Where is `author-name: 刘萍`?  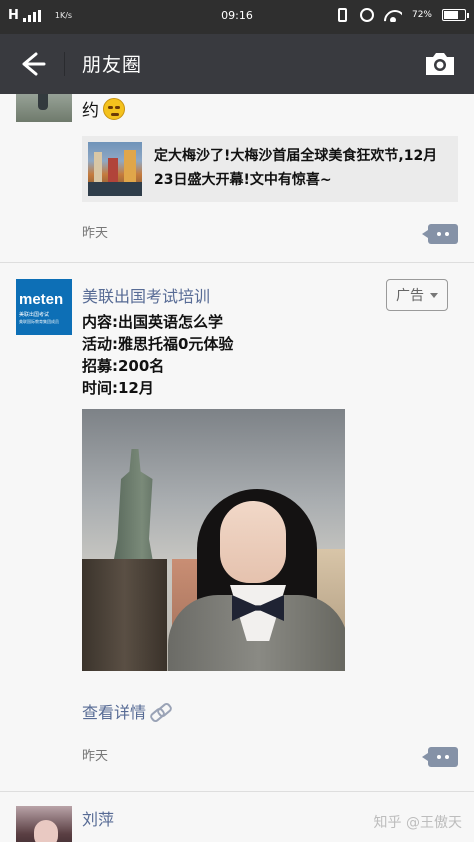 author-name: 刘萍 is located at coordinates (98, 818).